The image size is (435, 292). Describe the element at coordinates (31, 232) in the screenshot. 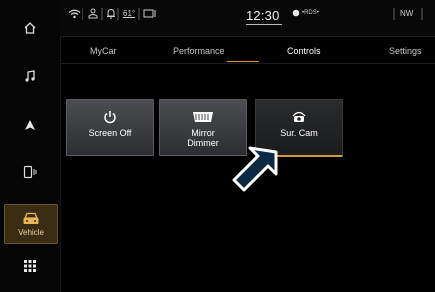

I see `vehicle-label: Vehicle` at that location.